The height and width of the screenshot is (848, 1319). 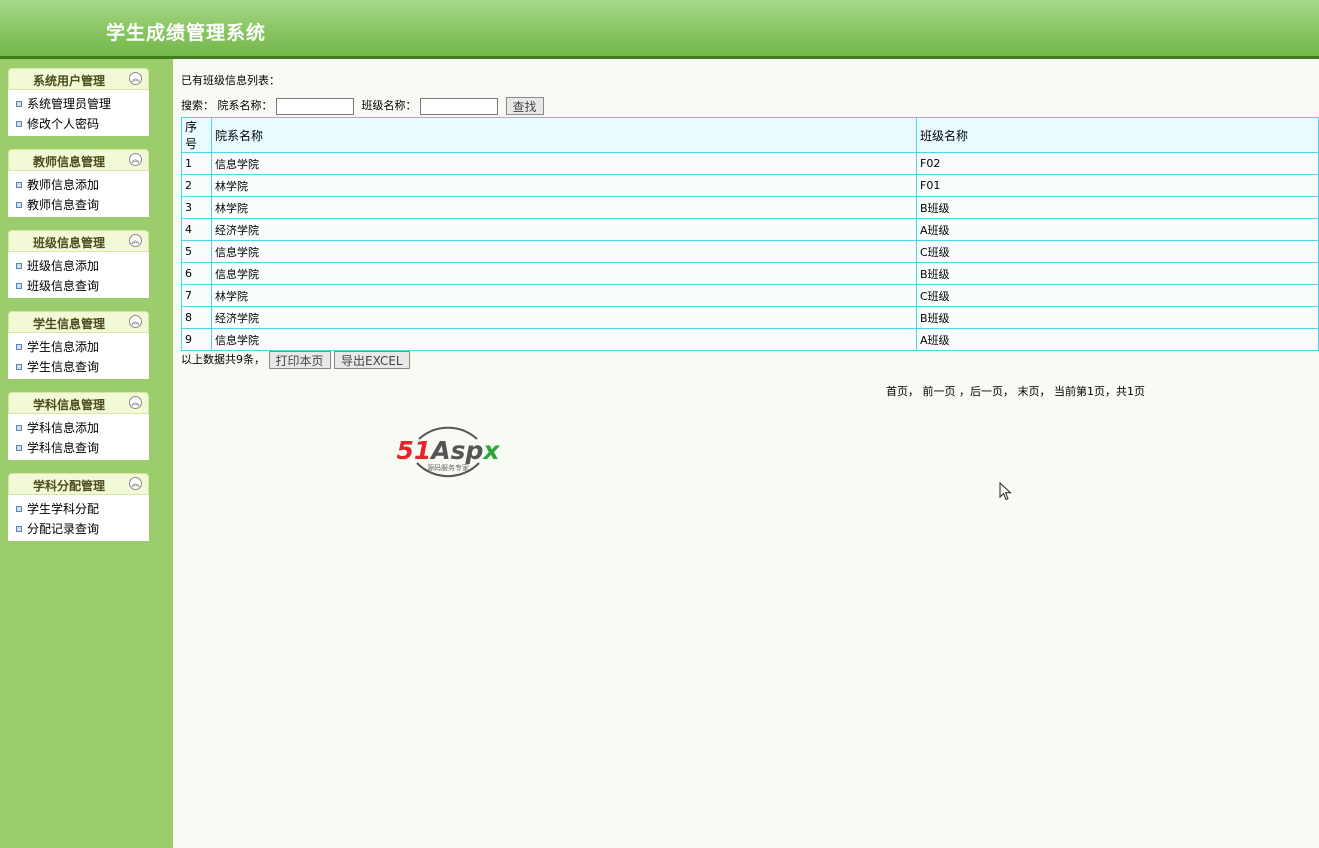 I want to click on last-page-link: 末页, so click(x=1029, y=391).